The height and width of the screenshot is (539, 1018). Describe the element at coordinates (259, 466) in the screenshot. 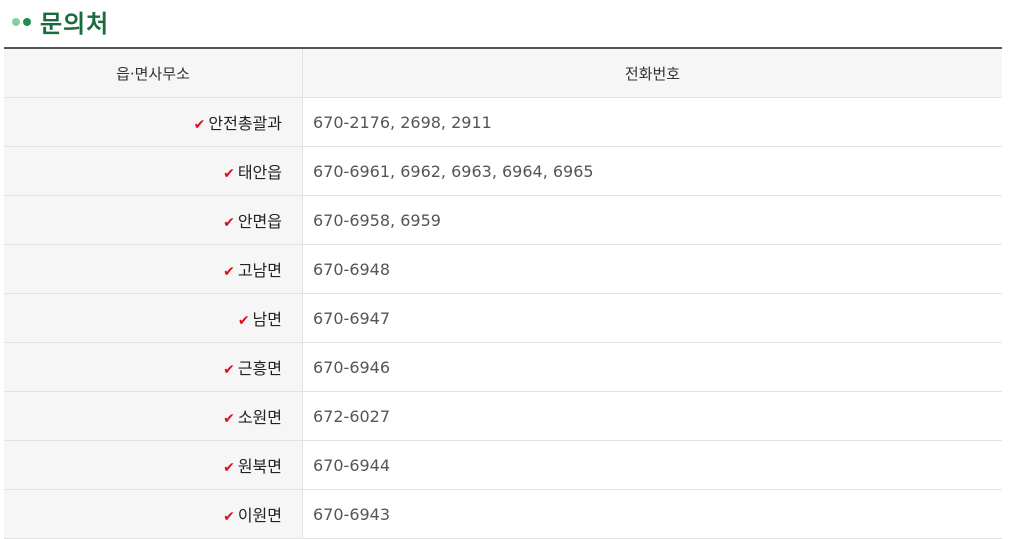

I see `office-name: 원북면` at that location.